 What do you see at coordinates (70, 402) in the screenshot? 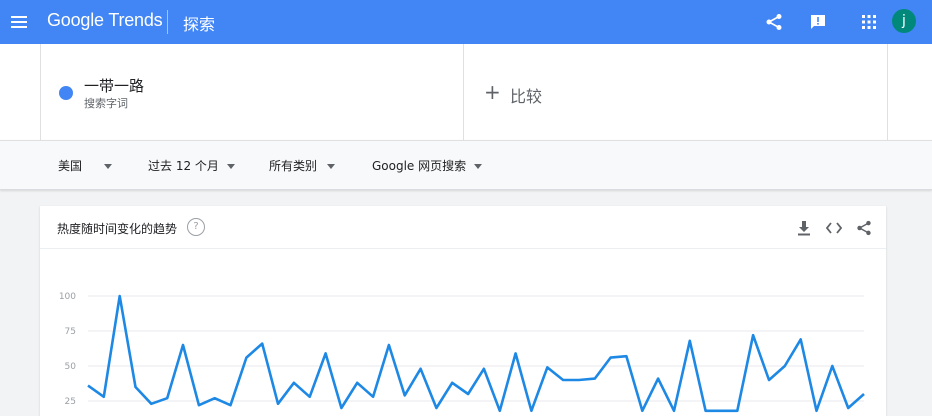
I see `y-tick-label: 25` at bounding box center [70, 402].